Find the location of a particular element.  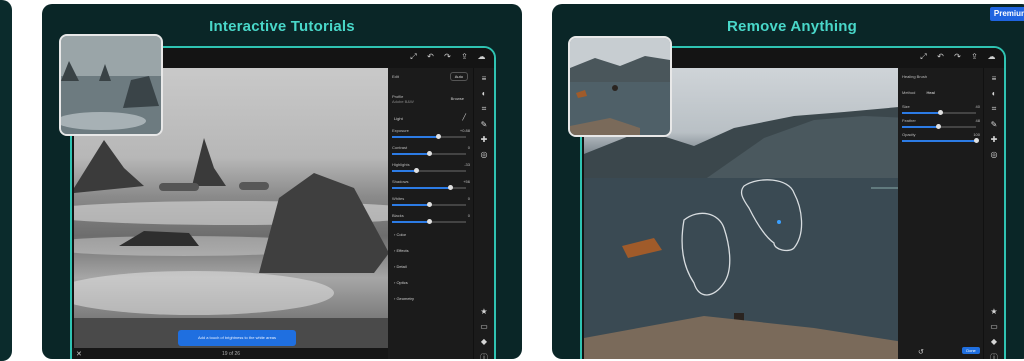

slider-value: -33 is located at coordinates (467, 164).